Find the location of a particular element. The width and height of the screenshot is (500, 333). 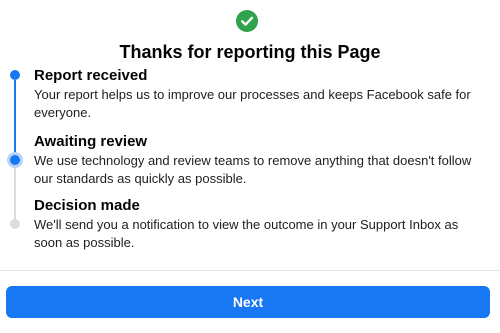

timeline-connector-pending is located at coordinates (15, 193).